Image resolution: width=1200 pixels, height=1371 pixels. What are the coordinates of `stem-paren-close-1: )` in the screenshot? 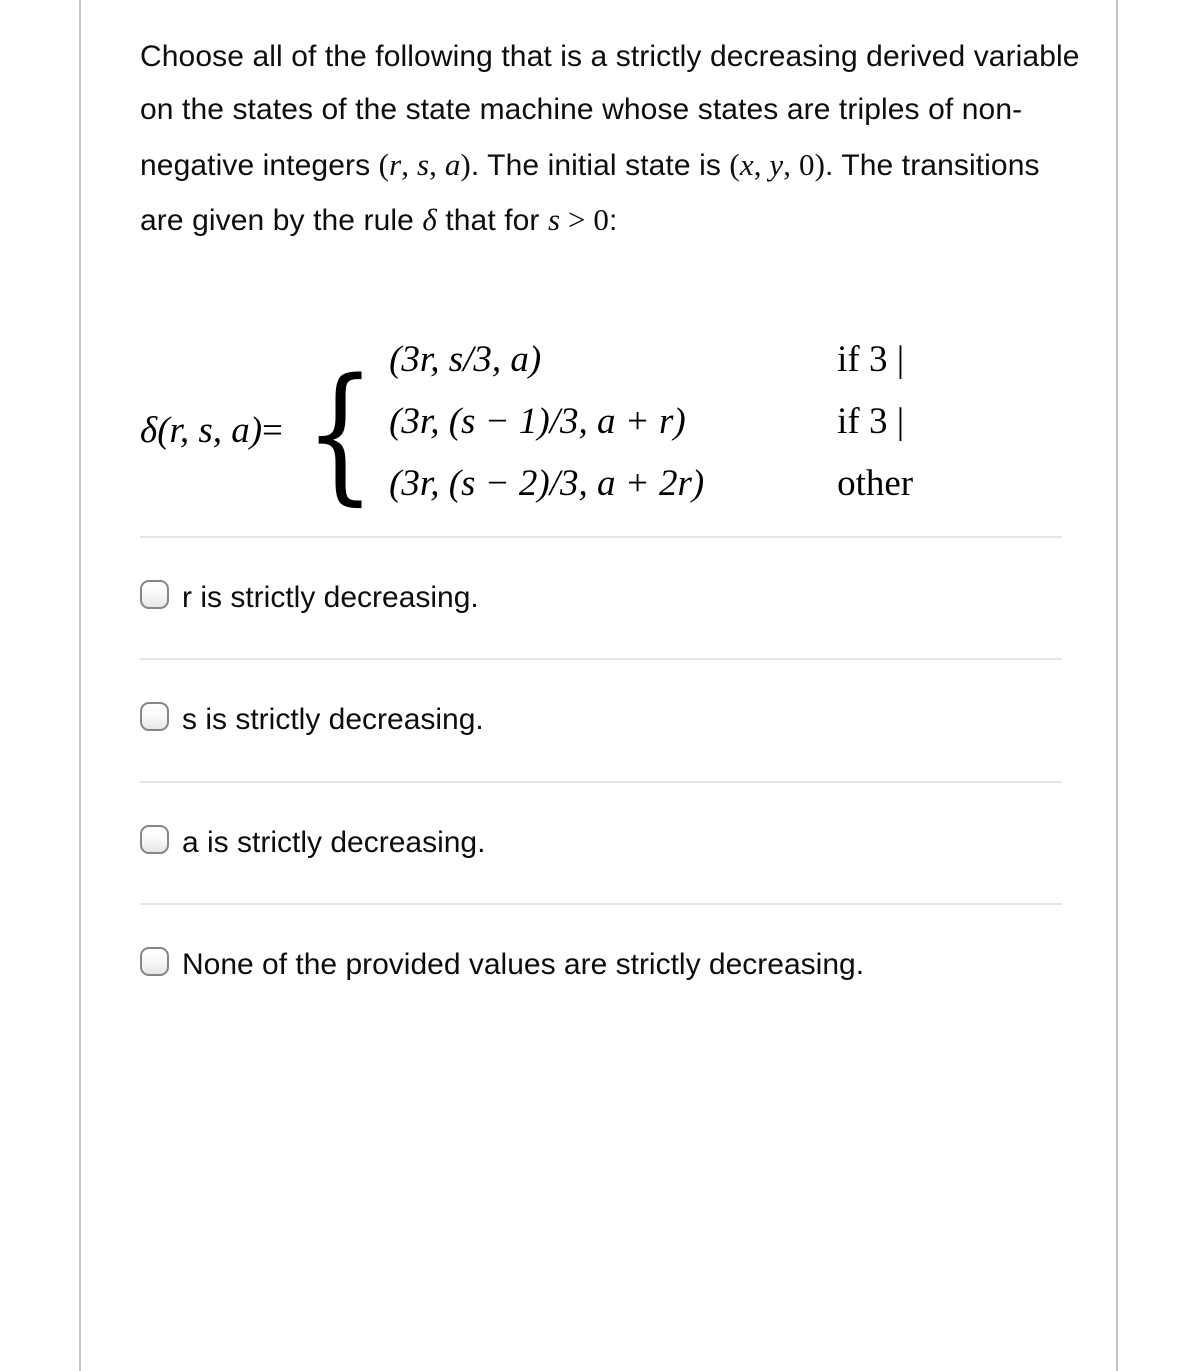 It's located at (465, 164).